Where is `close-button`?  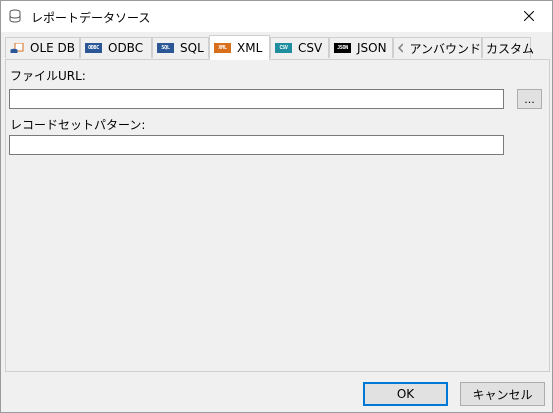
close-button is located at coordinates (529, 16).